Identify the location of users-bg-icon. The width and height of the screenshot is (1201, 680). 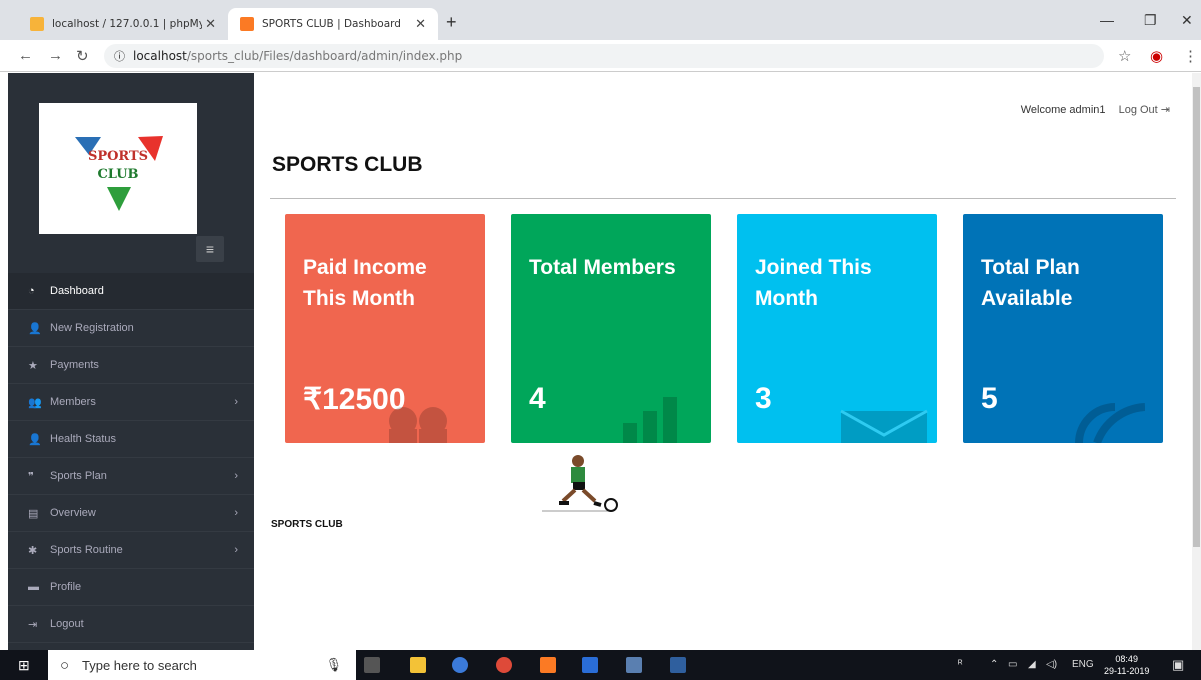
(418, 425).